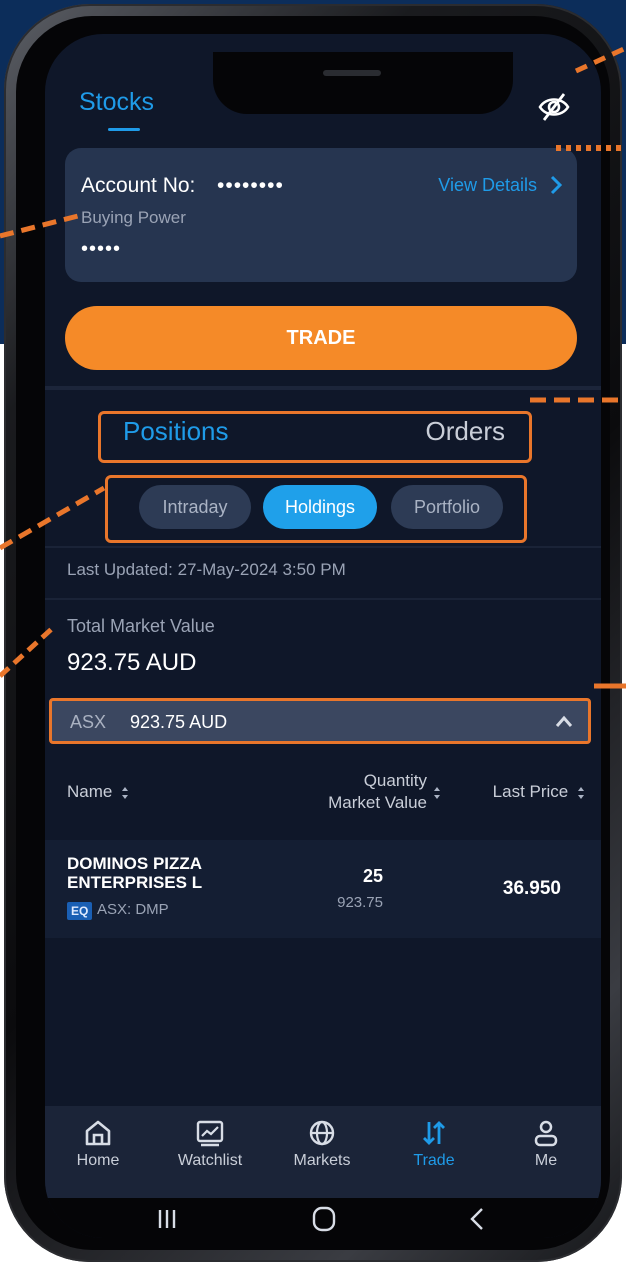  What do you see at coordinates (322, 1133) in the screenshot?
I see `globe-icon` at bounding box center [322, 1133].